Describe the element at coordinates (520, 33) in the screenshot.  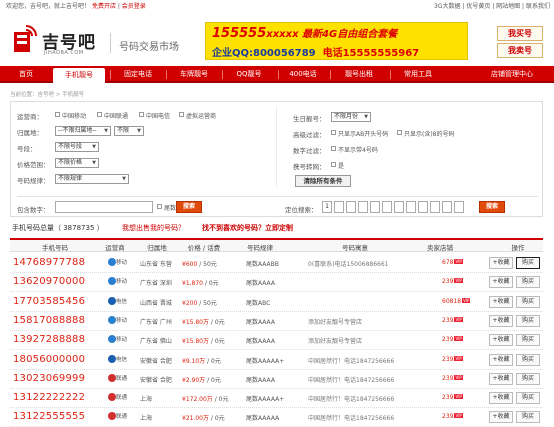
I see `buy-number-button: 我买号` at that location.